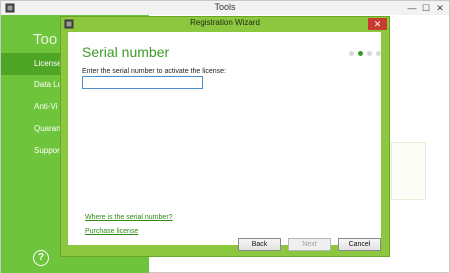 The height and width of the screenshot is (273, 450). Describe the element at coordinates (45, 39) in the screenshot. I see `sidebar-title: Too` at that location.